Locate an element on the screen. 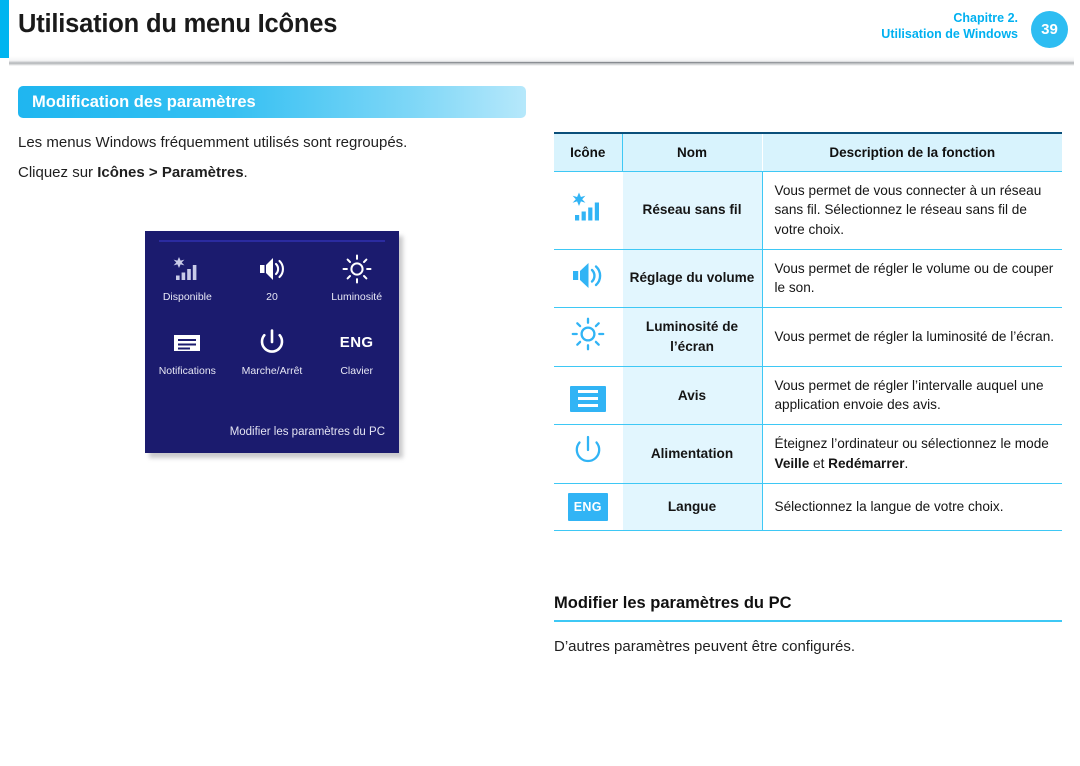 The width and height of the screenshot is (1080, 766). charm-label: Disponible is located at coordinates (187, 297).